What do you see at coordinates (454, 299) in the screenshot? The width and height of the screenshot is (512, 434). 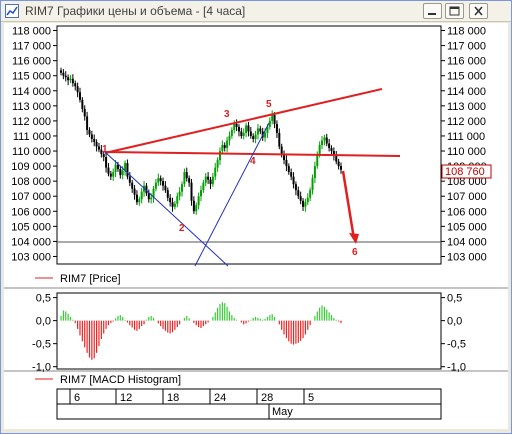 I see `macd-tick-label-right: 0,5` at bounding box center [454, 299].